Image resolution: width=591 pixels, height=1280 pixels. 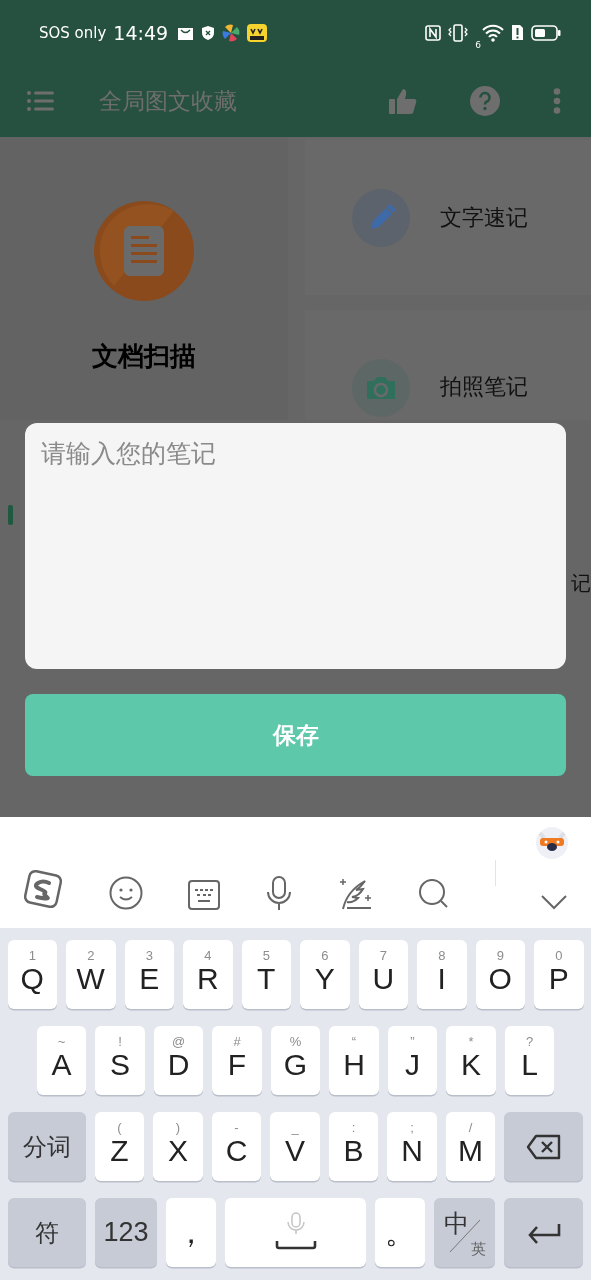 I want to click on key: 1 Q, so click(x=32, y=974).